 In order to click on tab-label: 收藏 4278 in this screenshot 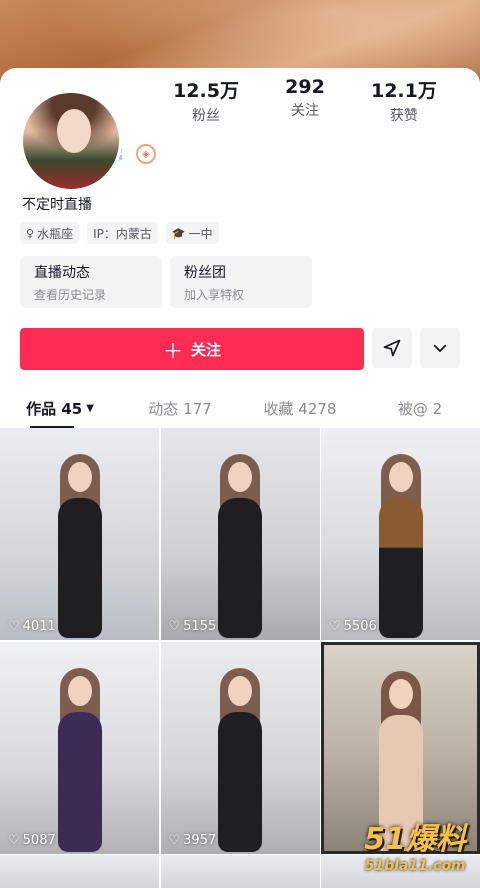, I will do `click(300, 408)`.